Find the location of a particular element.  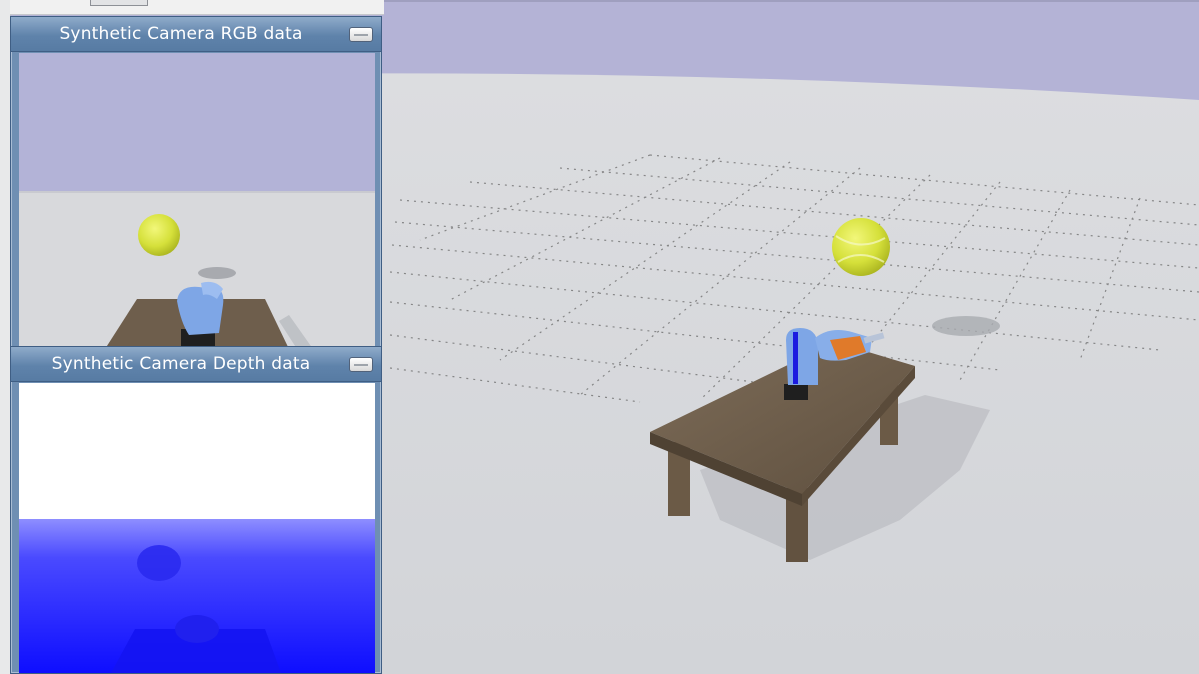

depth-image is located at coordinates (197, 528).